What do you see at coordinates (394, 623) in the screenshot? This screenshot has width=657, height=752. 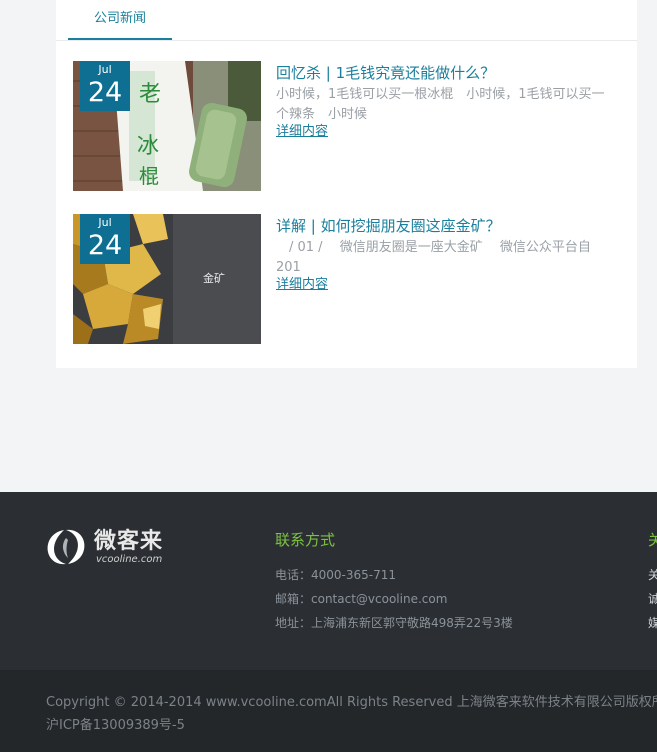 I see `contact-address: 地址：上海浦东新区郭守敬路498弄22号3楼` at bounding box center [394, 623].